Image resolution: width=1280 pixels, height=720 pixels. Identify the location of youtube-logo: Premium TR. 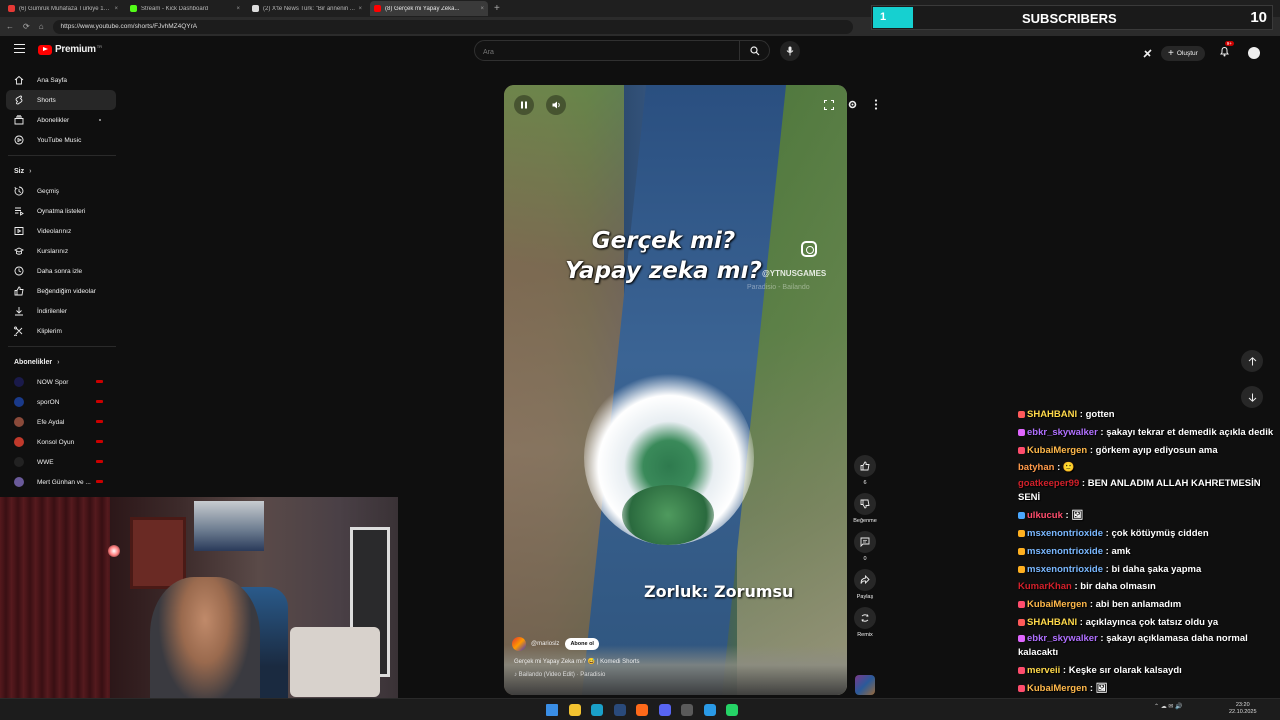
(70, 49).